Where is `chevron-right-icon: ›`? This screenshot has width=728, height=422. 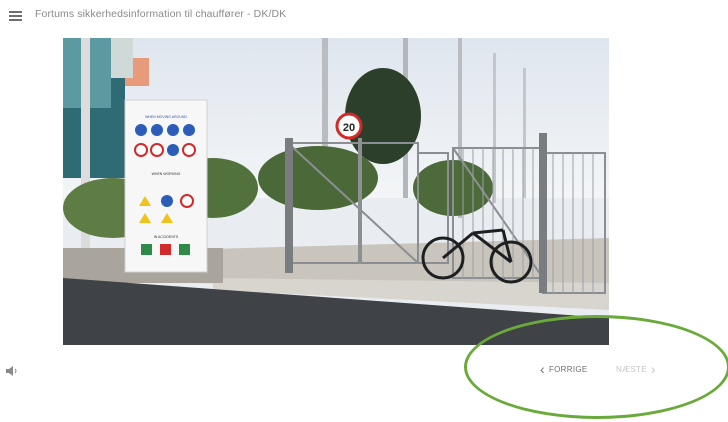
chevron-right-icon: › is located at coordinates (653, 369).